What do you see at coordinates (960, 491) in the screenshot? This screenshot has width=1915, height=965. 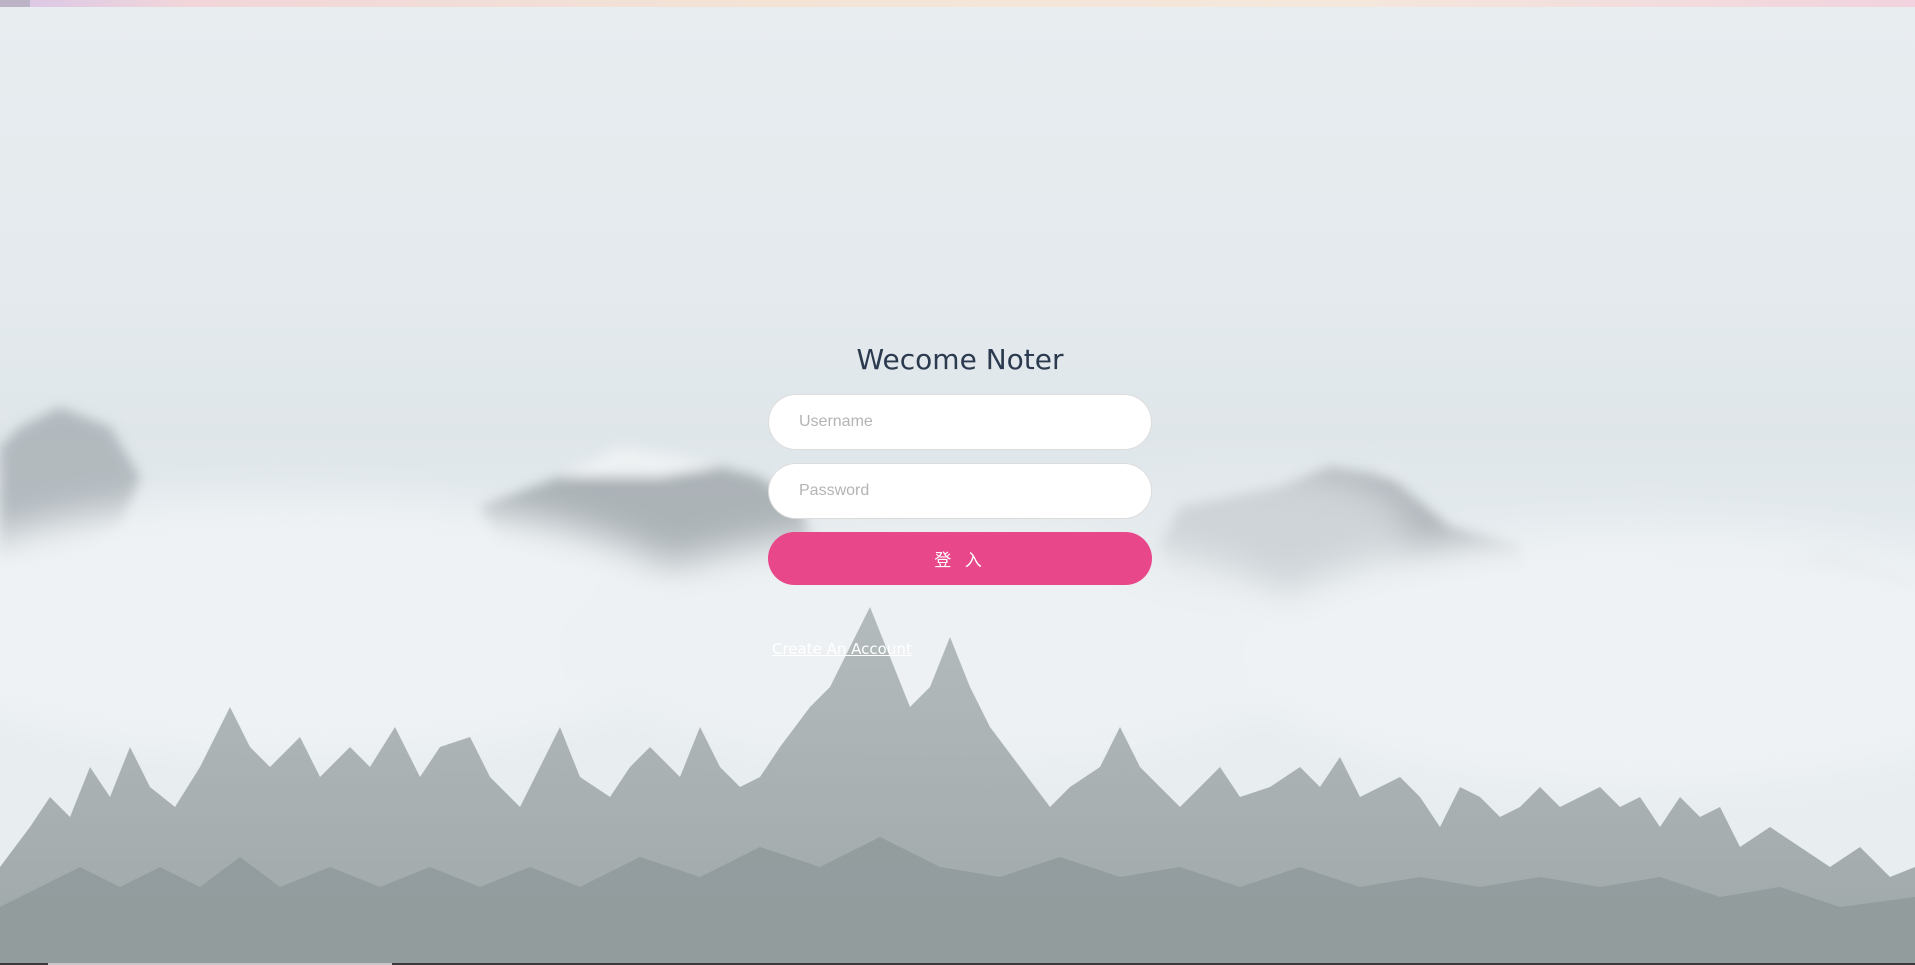 I see `password-input` at bounding box center [960, 491].